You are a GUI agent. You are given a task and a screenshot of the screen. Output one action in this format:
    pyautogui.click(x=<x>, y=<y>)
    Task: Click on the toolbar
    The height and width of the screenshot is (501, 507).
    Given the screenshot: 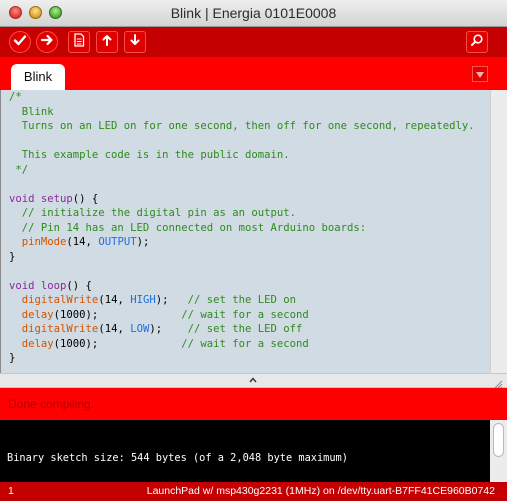 What is the action you would take?
    pyautogui.click(x=253, y=42)
    